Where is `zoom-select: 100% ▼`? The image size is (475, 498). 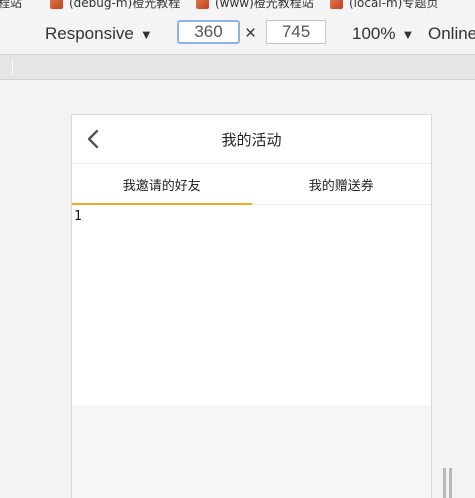
zoom-select: 100% ▼ is located at coordinates (383, 34).